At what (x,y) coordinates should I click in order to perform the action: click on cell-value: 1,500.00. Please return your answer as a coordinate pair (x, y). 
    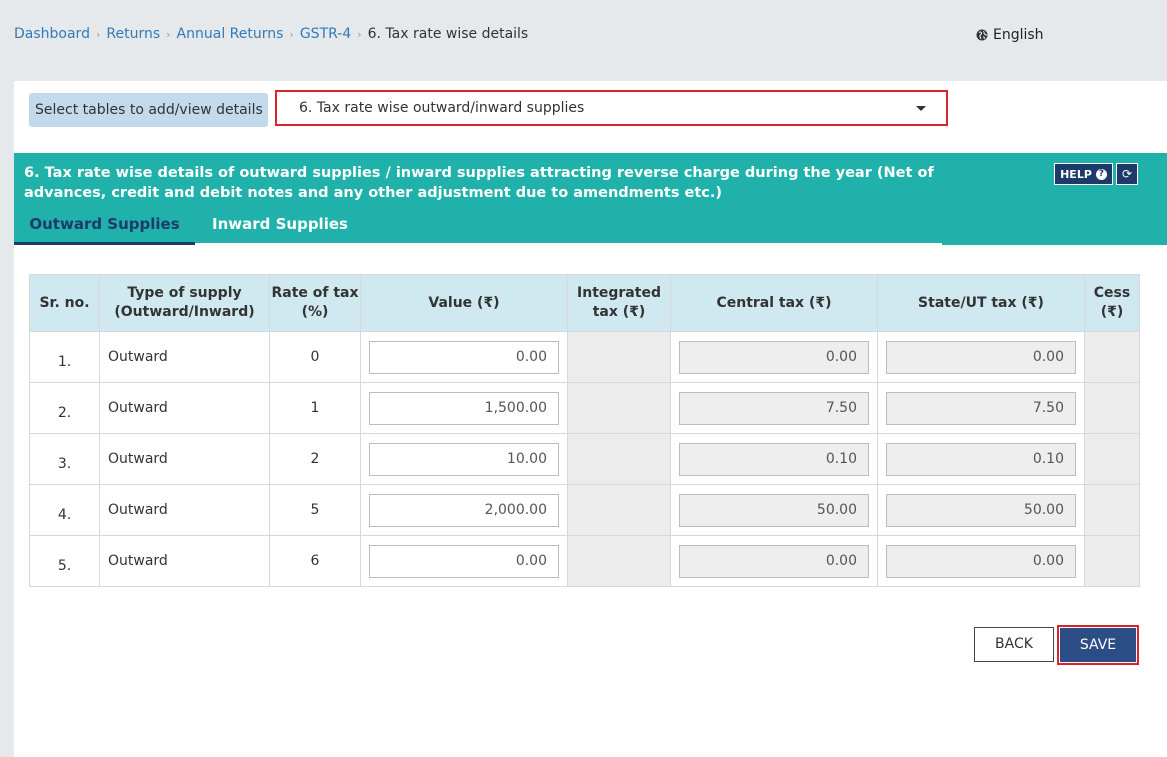
    Looking at the image, I should click on (464, 408).